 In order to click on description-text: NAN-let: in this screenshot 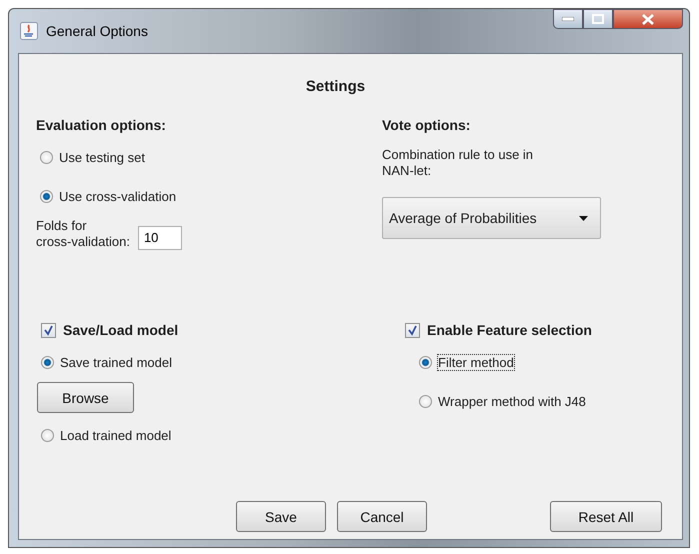, I will do `click(407, 171)`.